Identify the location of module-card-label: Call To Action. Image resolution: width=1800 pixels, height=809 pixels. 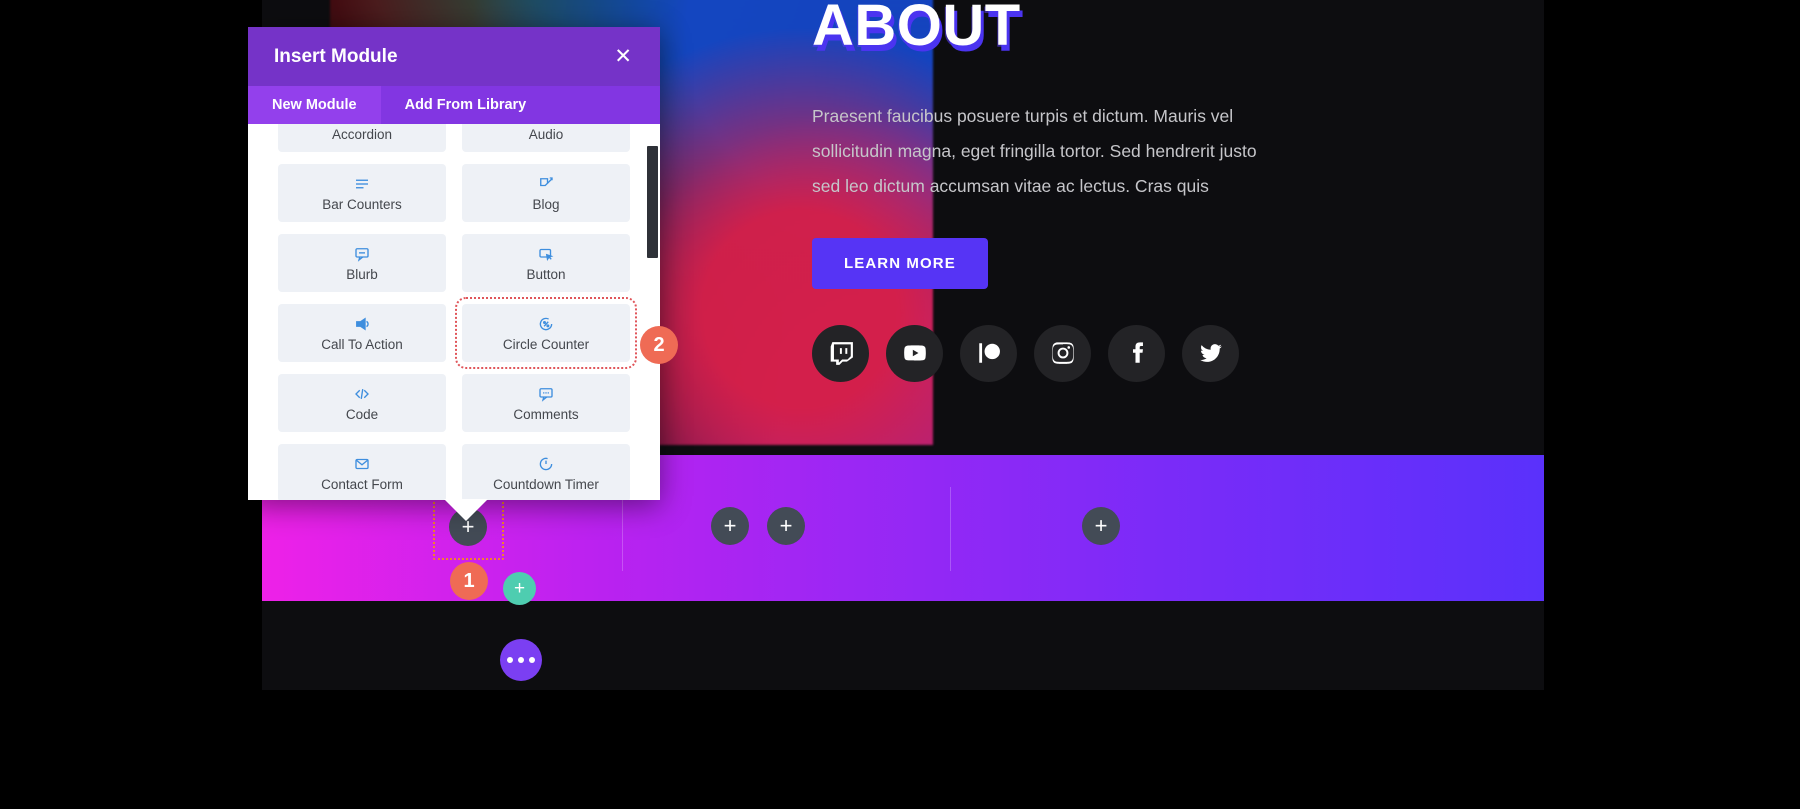
(362, 344).